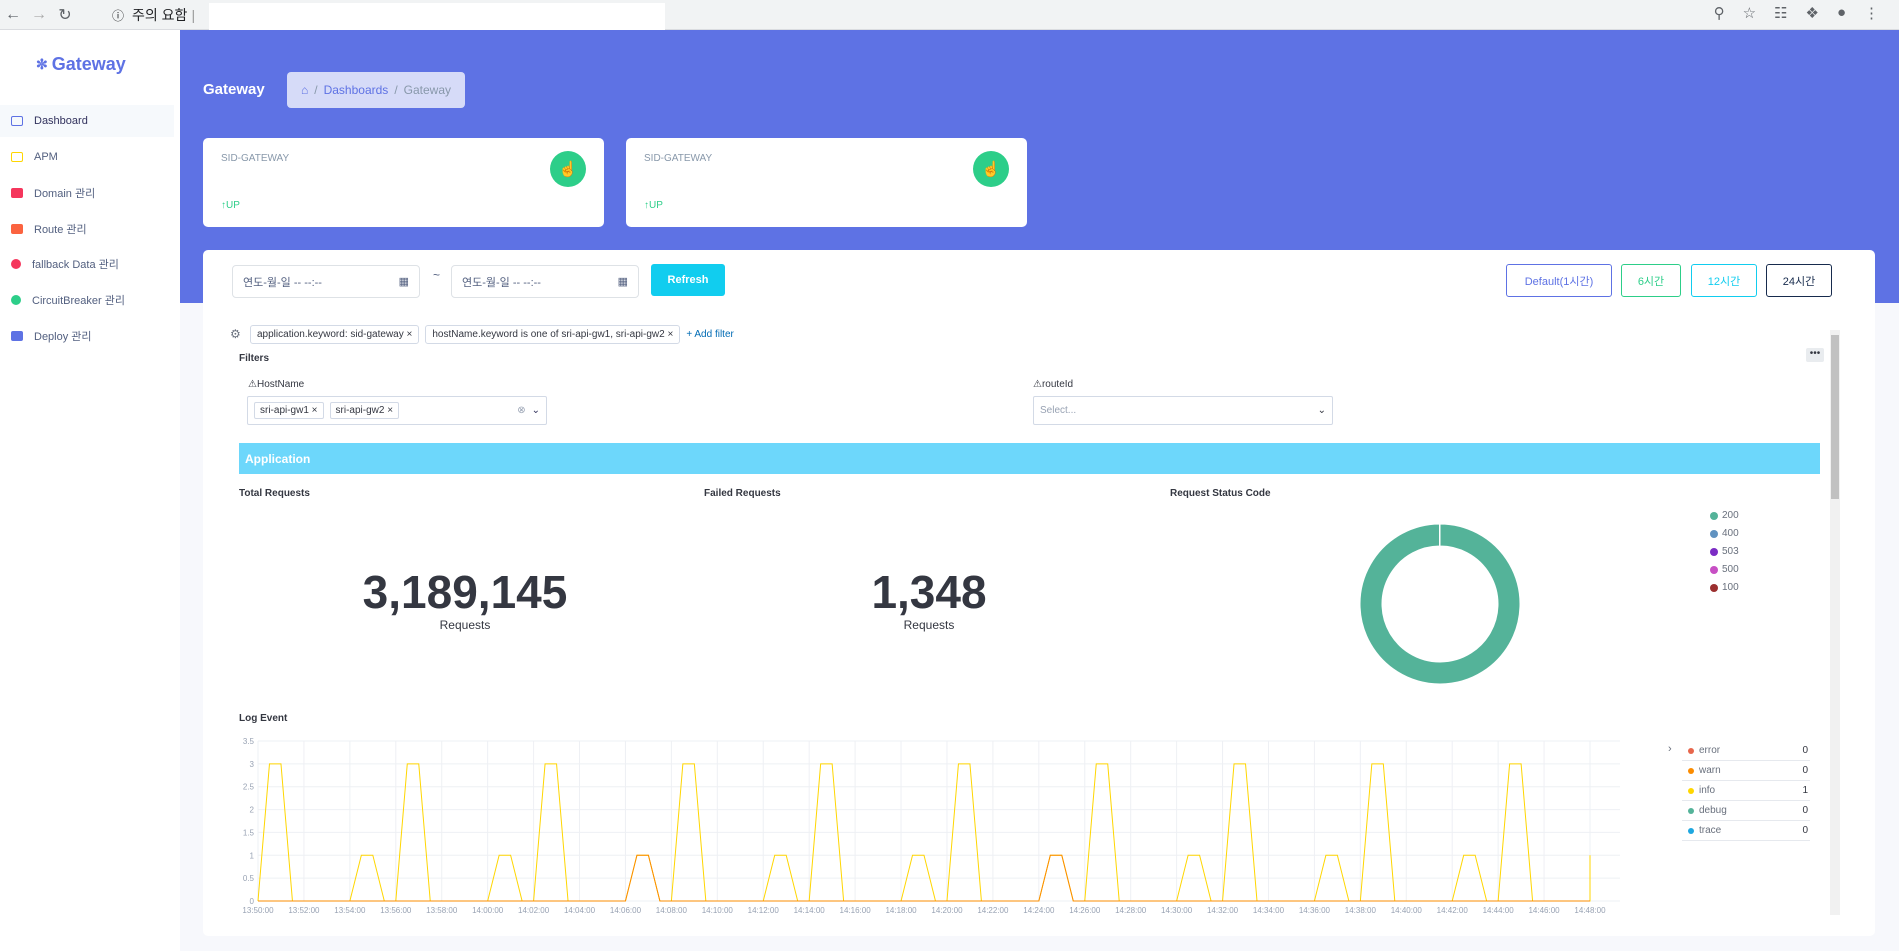  Describe the element at coordinates (1815, 355) in the screenshot. I see `panel-options-icon: •••` at that location.